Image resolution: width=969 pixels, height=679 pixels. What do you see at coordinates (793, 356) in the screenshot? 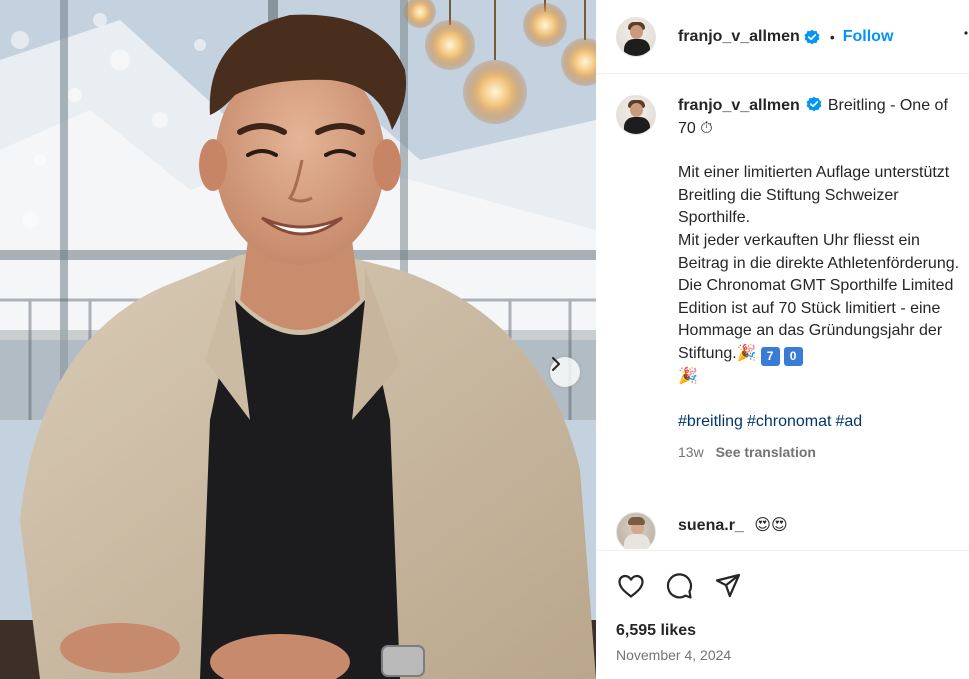
I see `keycap-zero-emoji: 0` at bounding box center [793, 356].